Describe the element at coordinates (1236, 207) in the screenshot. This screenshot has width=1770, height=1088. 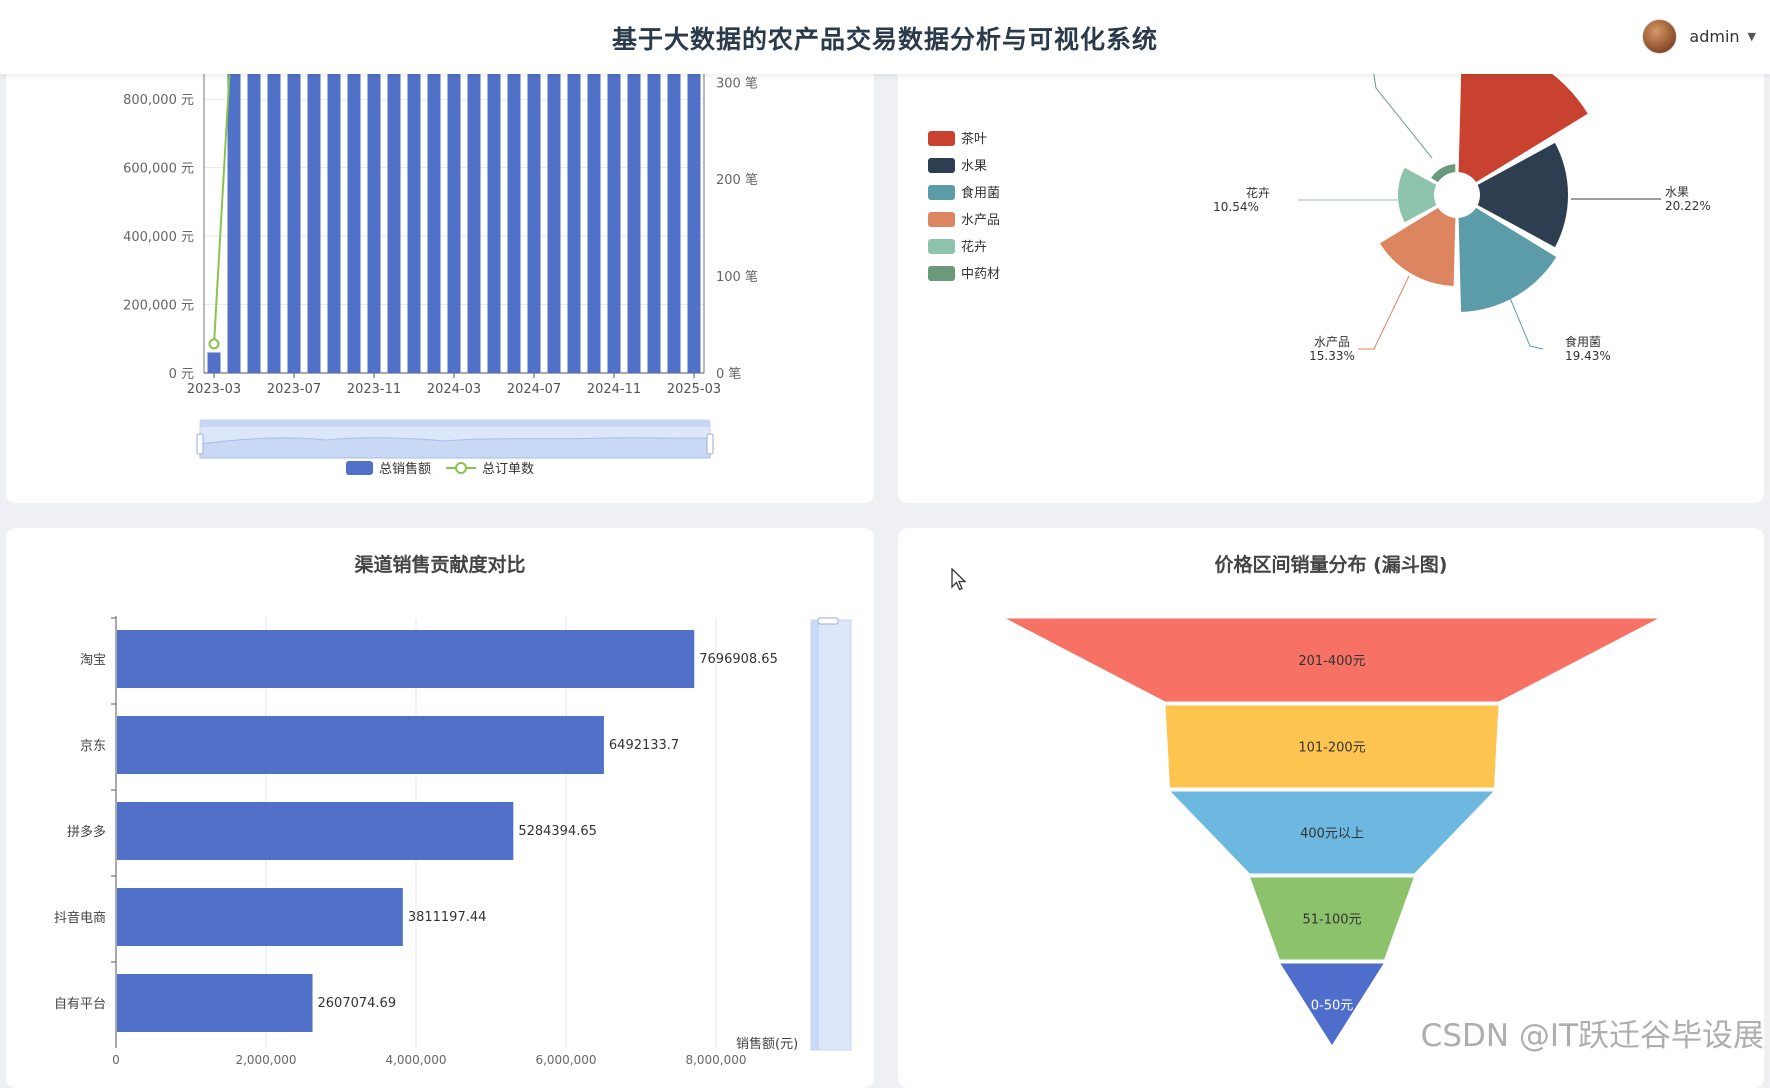
I see `slice-percent: 10.54%` at that location.